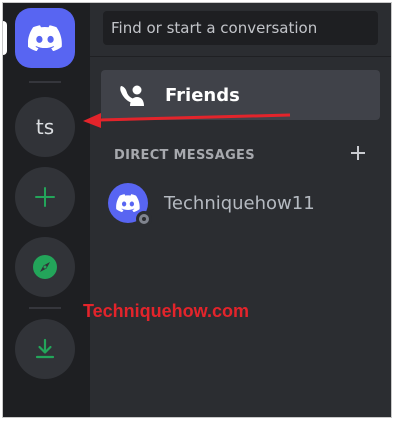 This screenshot has width=396, height=422. I want to click on selected-indicator, so click(5, 38).